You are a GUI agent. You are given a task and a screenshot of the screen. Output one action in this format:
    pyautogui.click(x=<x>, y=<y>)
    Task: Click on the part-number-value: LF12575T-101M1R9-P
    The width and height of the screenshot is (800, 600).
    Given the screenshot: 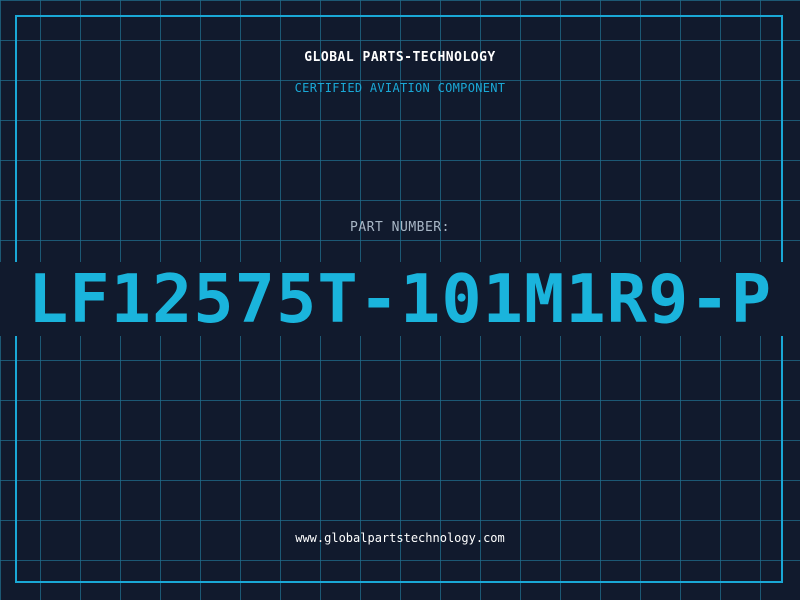 What is the action you would take?
    pyautogui.click(x=400, y=299)
    